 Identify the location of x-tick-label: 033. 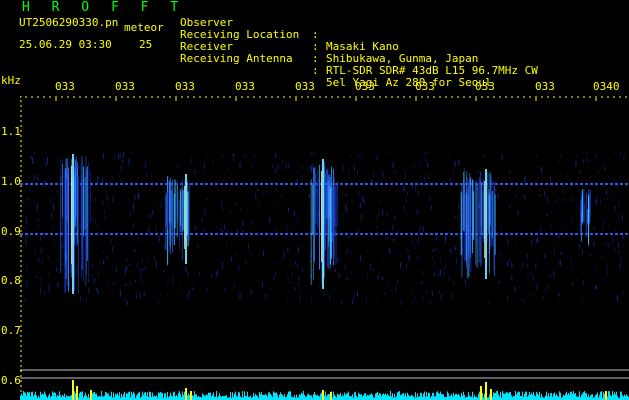
(305, 86).